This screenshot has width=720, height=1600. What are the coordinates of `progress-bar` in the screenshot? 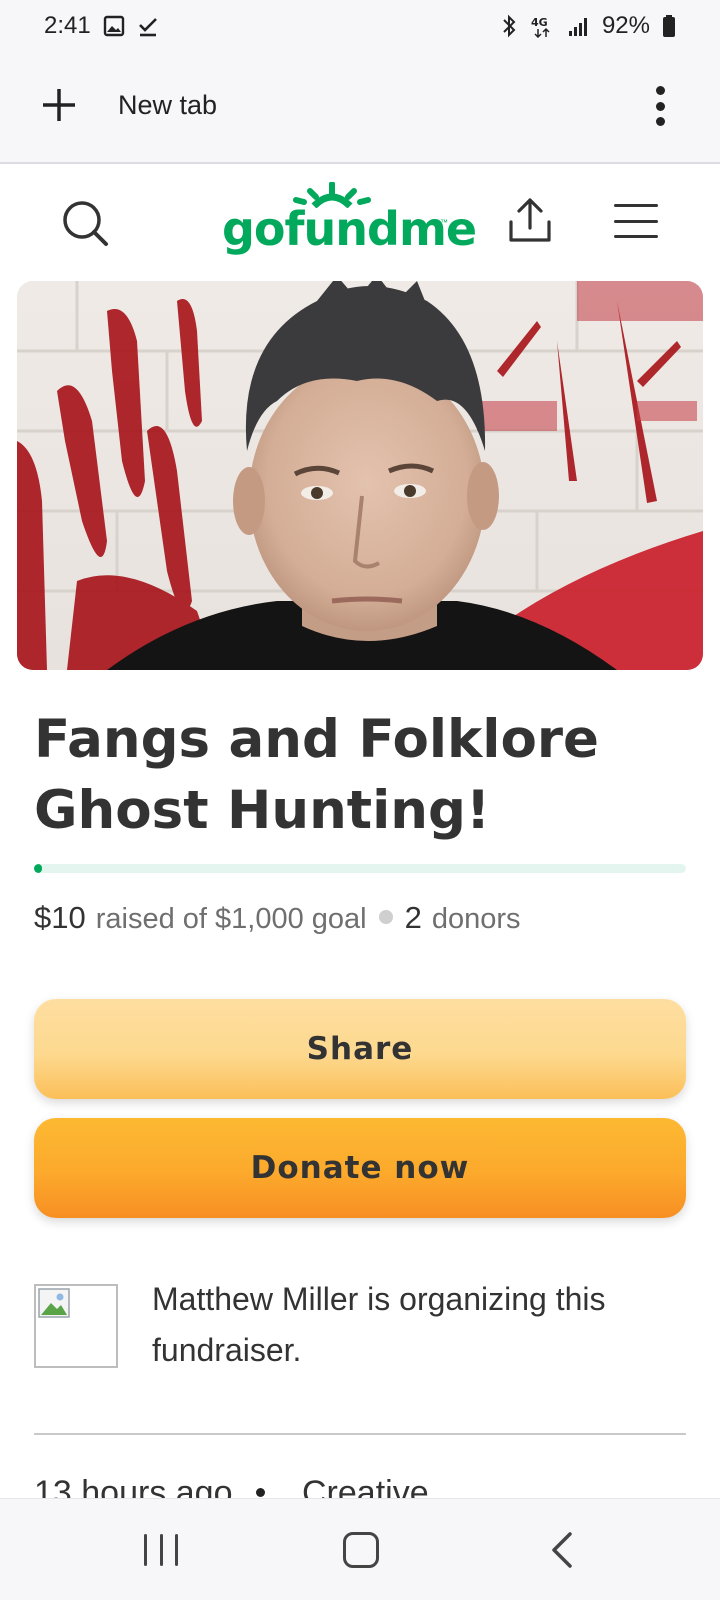 It's located at (360, 868).